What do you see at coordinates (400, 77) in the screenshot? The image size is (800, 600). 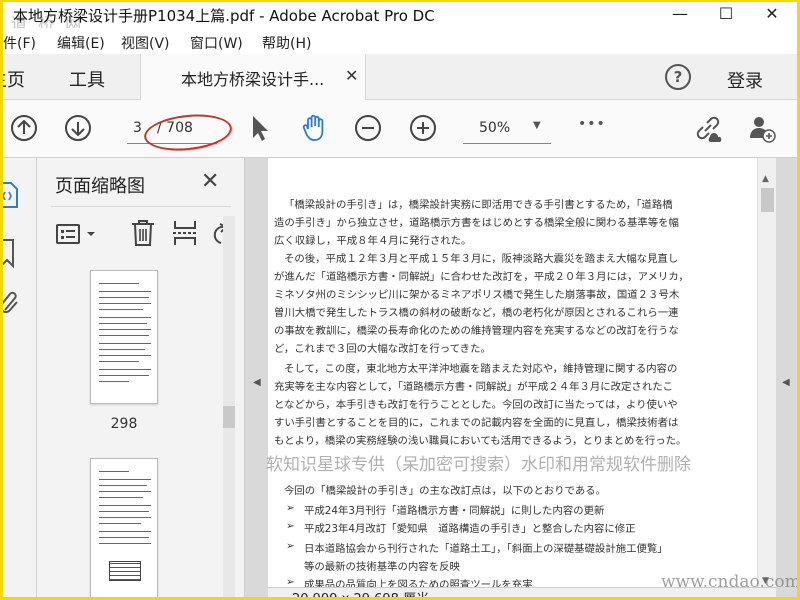 I see `tab-bar: 主页 工具 本地方桥梁设计手... ✕ ? 登录` at bounding box center [400, 77].